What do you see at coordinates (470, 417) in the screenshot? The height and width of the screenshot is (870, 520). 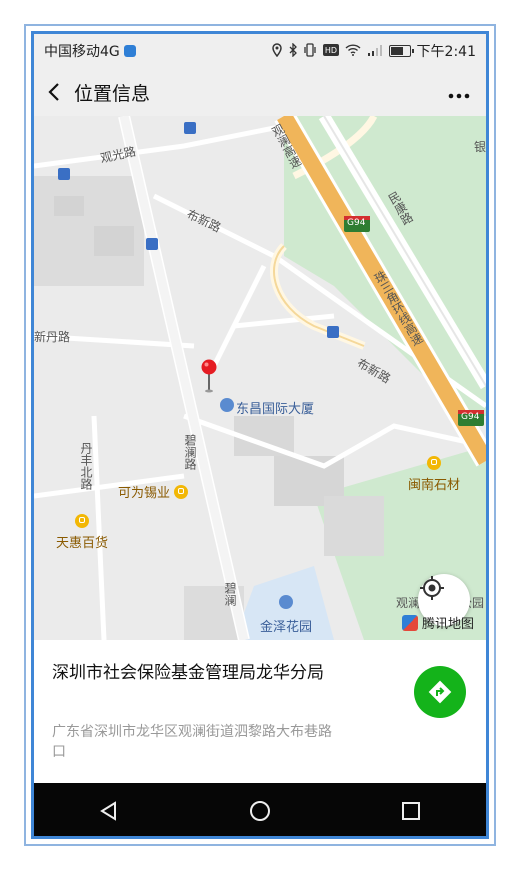 I see `highway-shield-g94-2: G94` at bounding box center [470, 417].